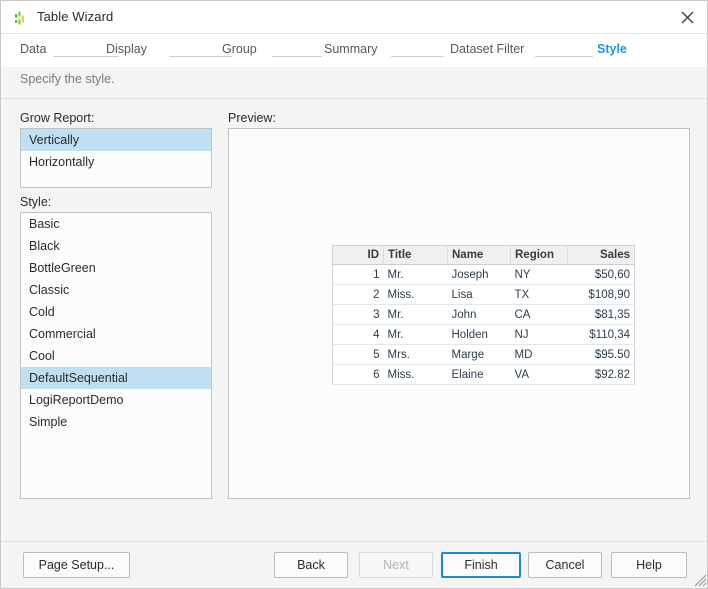 This screenshot has width=708, height=589. What do you see at coordinates (649, 565) in the screenshot?
I see `help-button: Help` at bounding box center [649, 565].